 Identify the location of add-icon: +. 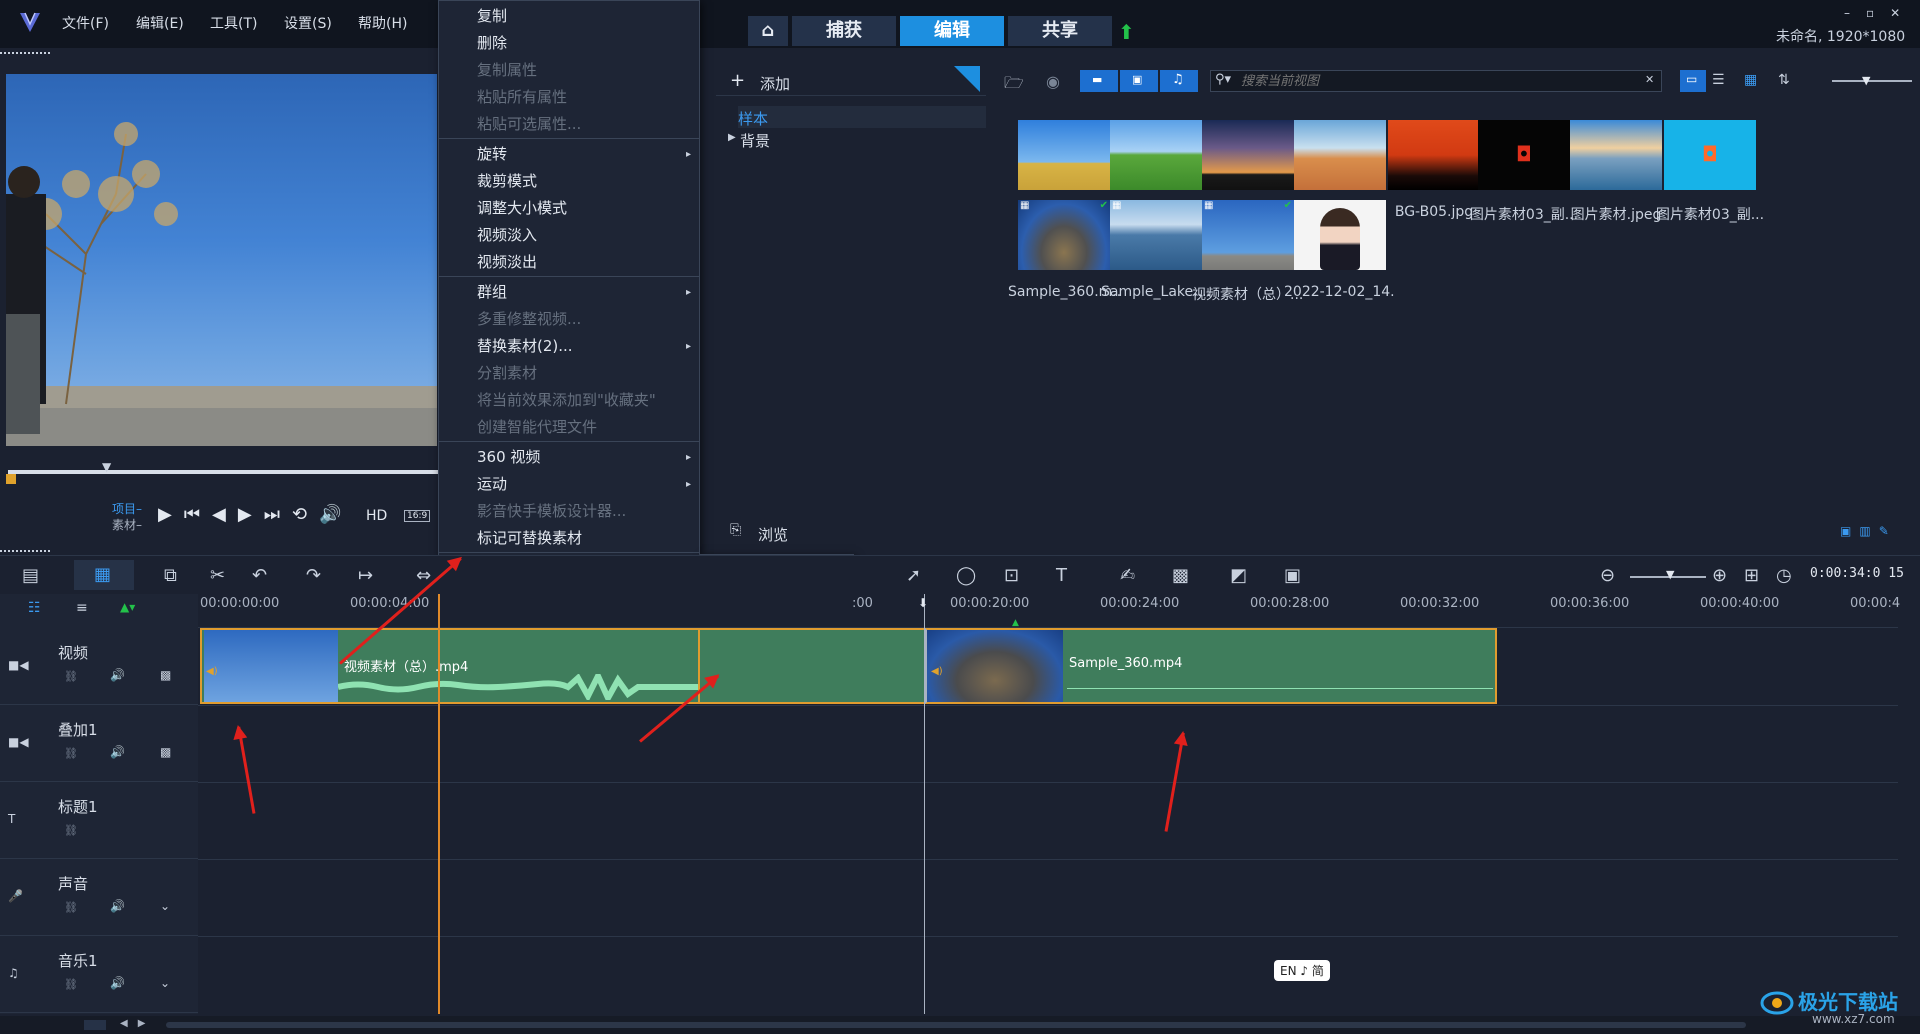
(737, 80).